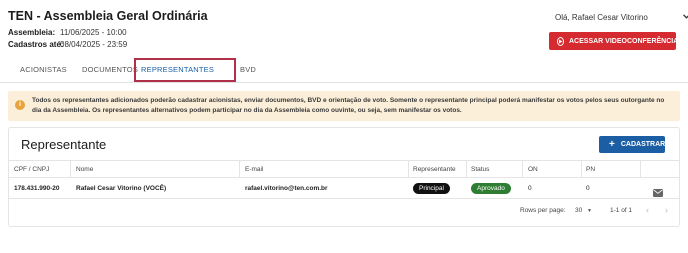 This screenshot has width=688, height=253. Describe the element at coordinates (20, 105) in the screenshot. I see `info-icon: i` at that location.